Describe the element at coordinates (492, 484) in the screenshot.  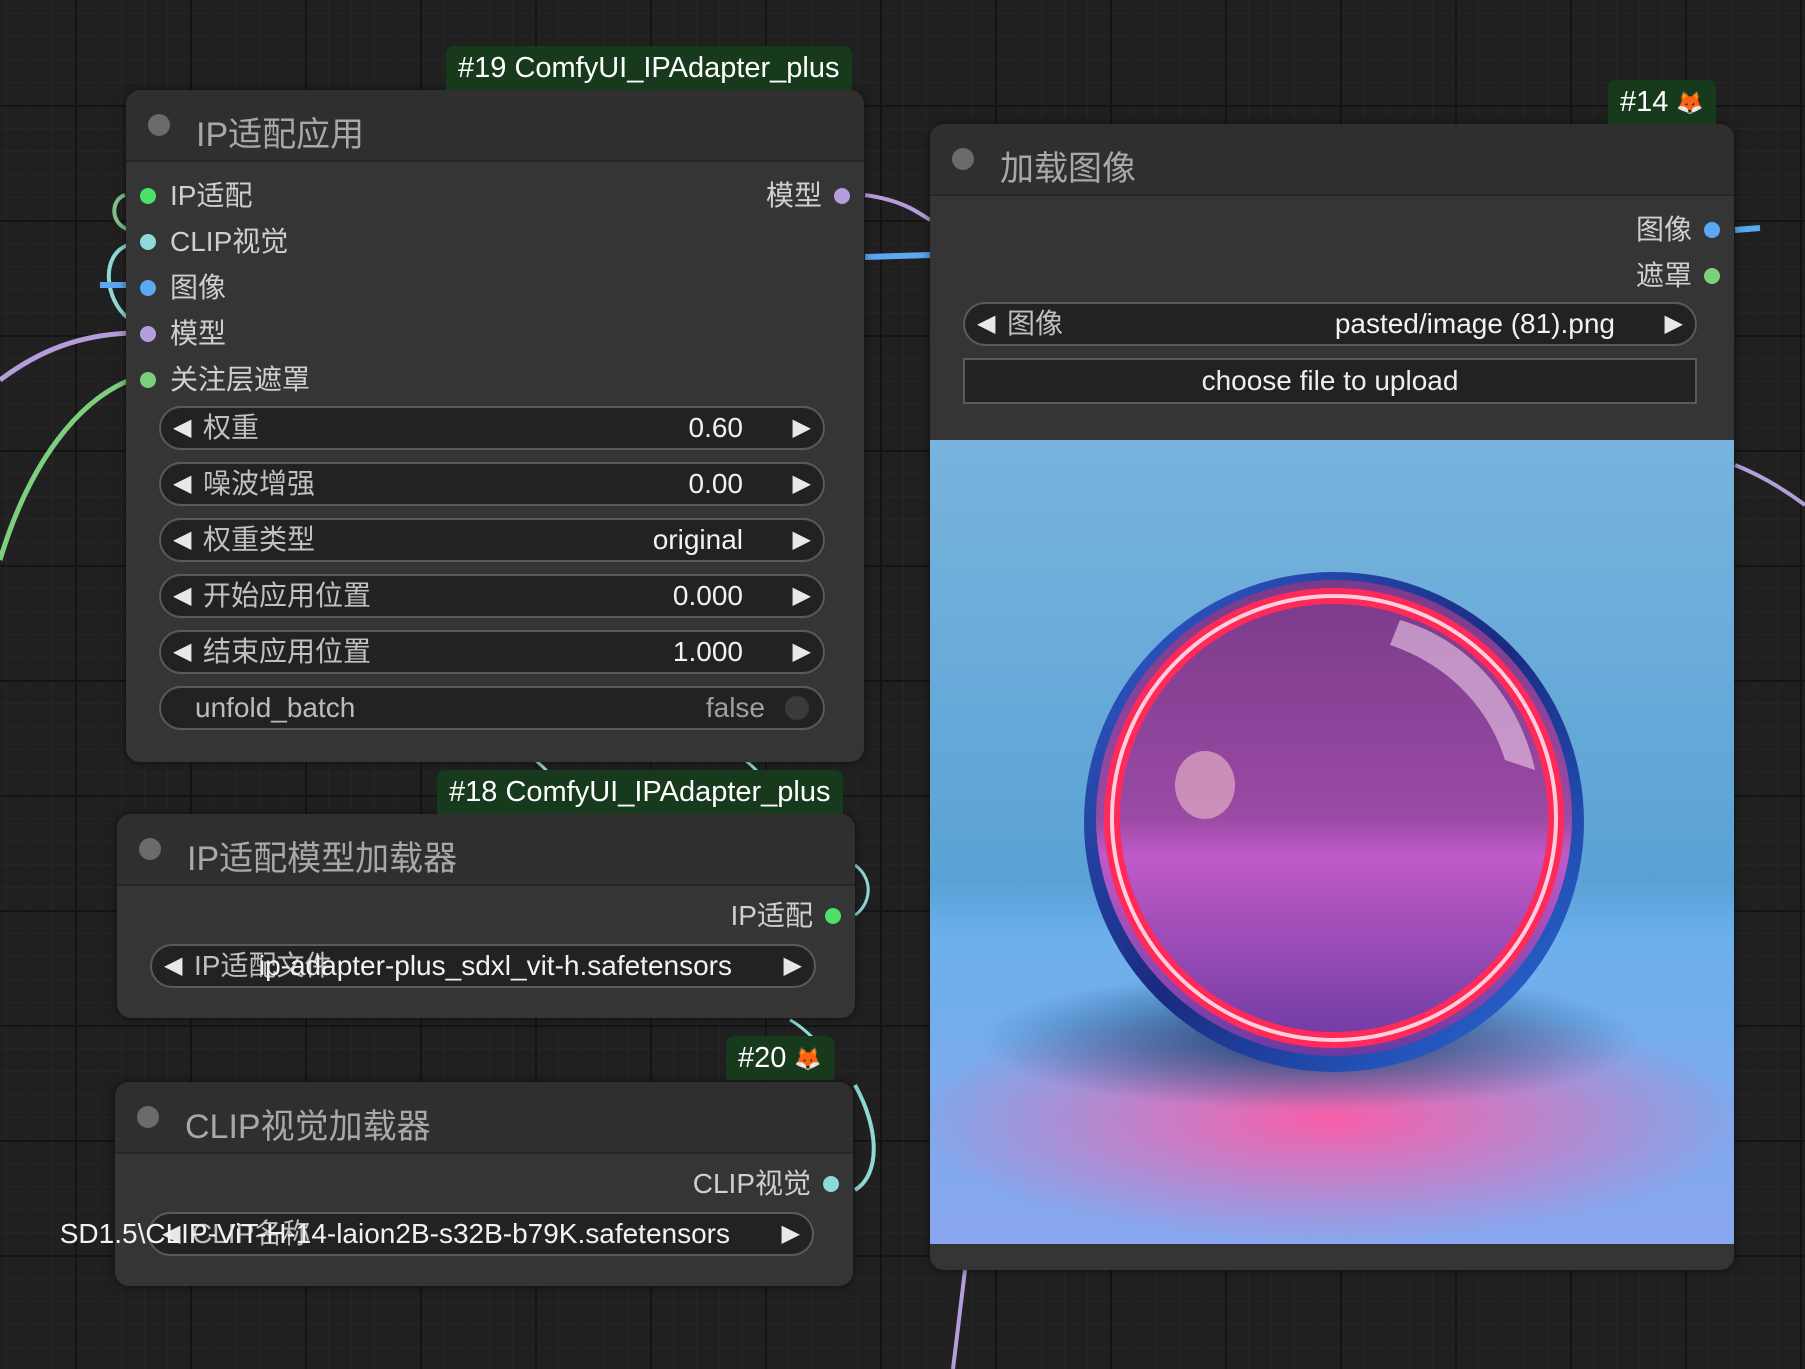
I see `noise-widget: ◀ 噪波增强 0.00 ▶` at that location.